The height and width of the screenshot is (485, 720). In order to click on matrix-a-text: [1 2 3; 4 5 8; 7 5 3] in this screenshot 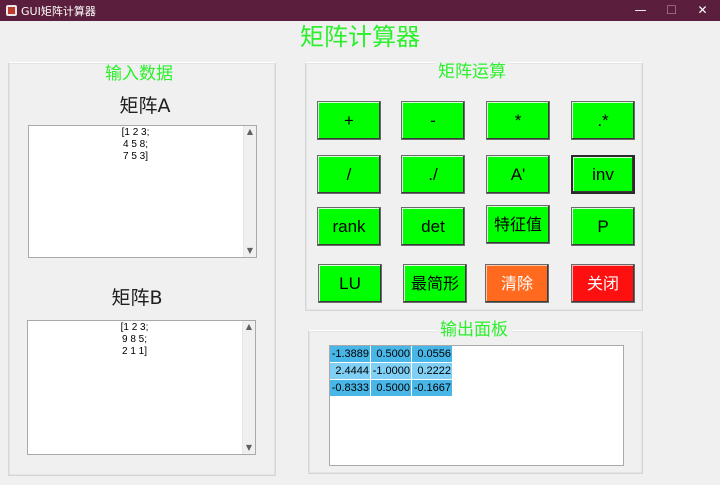, I will do `click(135, 145)`.